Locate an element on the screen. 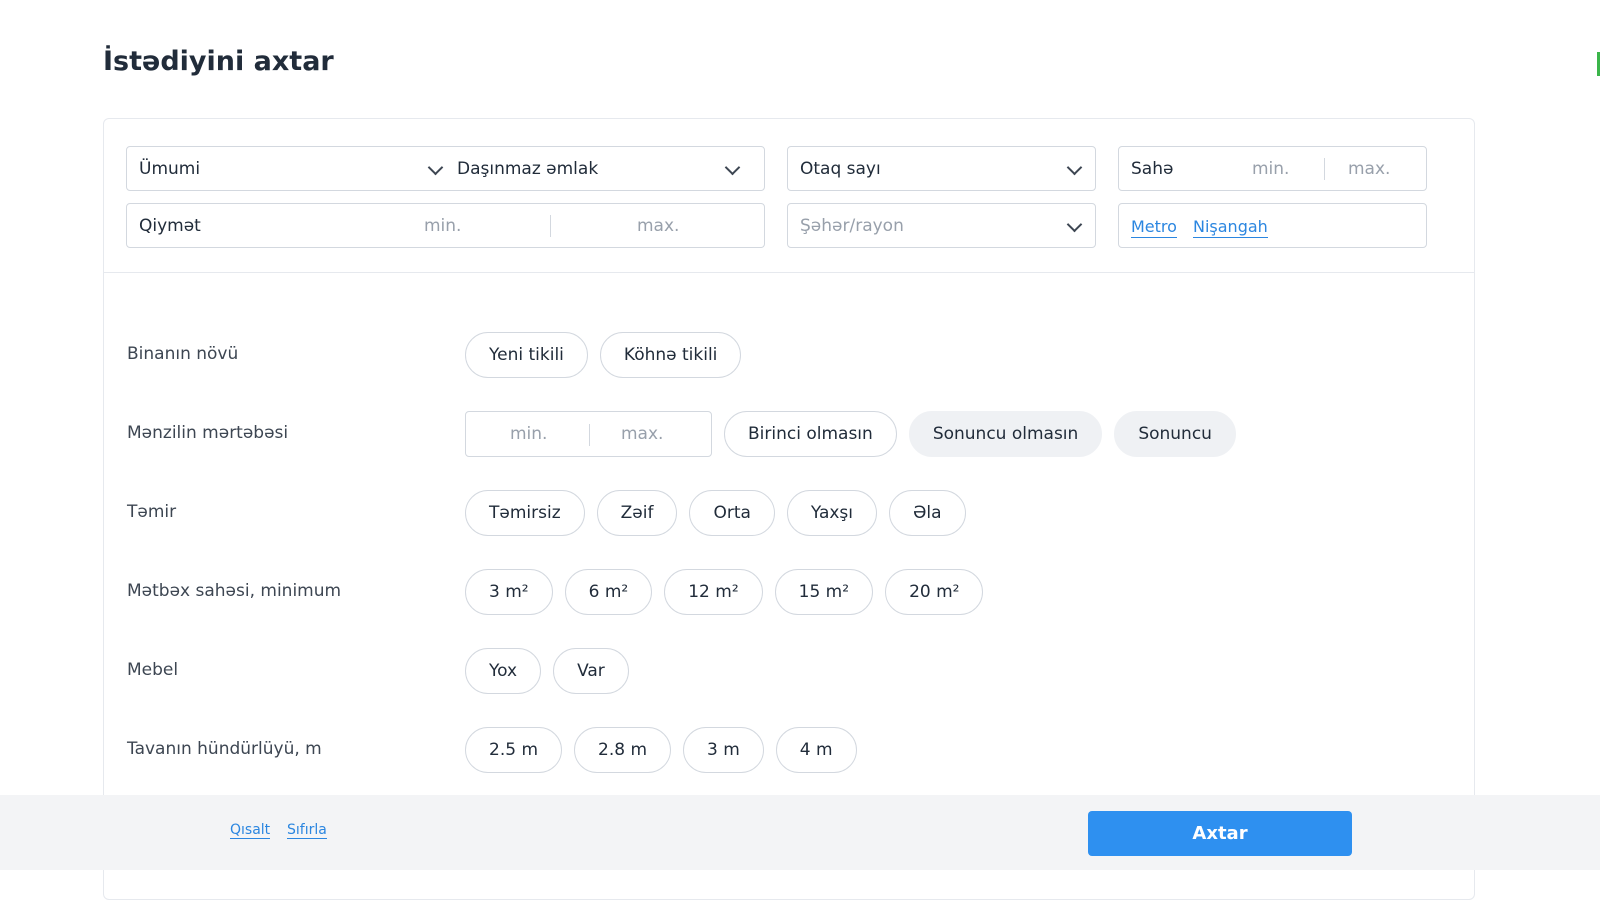  search-button: Axtar is located at coordinates (1220, 833).